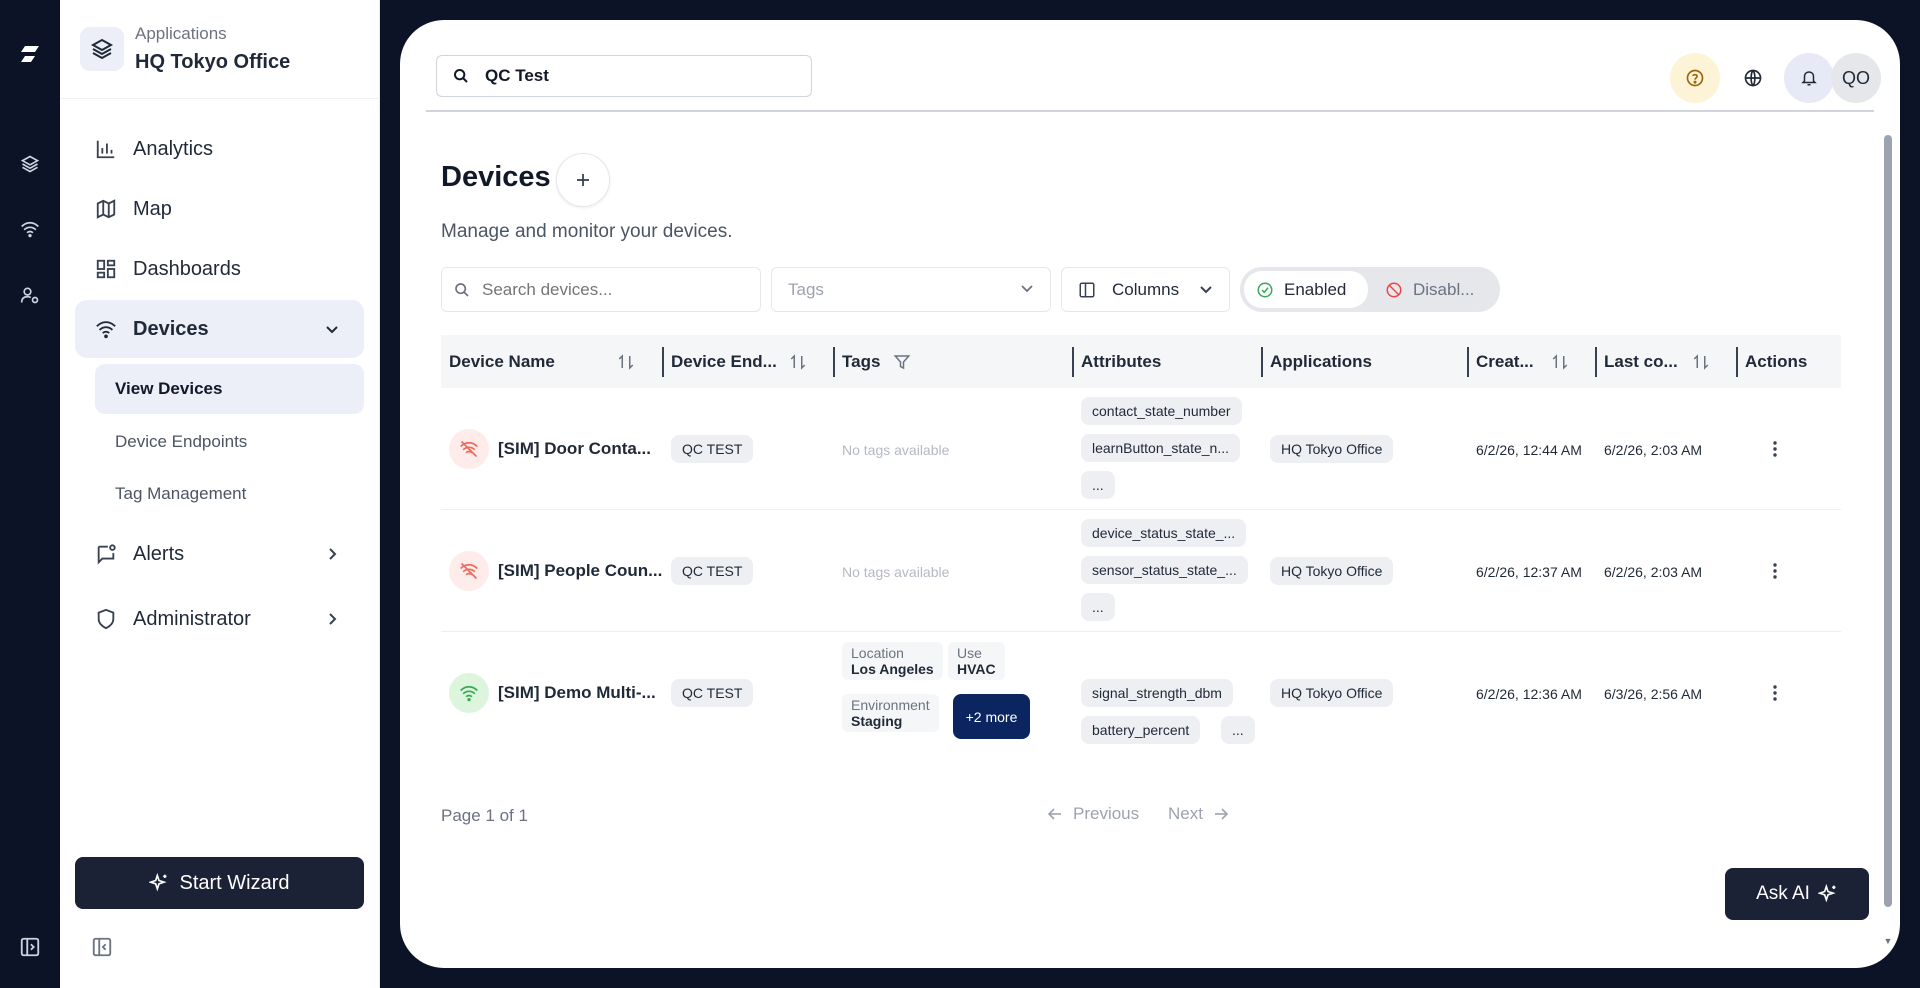 The image size is (1920, 988). What do you see at coordinates (219, 619) in the screenshot?
I see `nav-item-administrator: Administrator` at bounding box center [219, 619].